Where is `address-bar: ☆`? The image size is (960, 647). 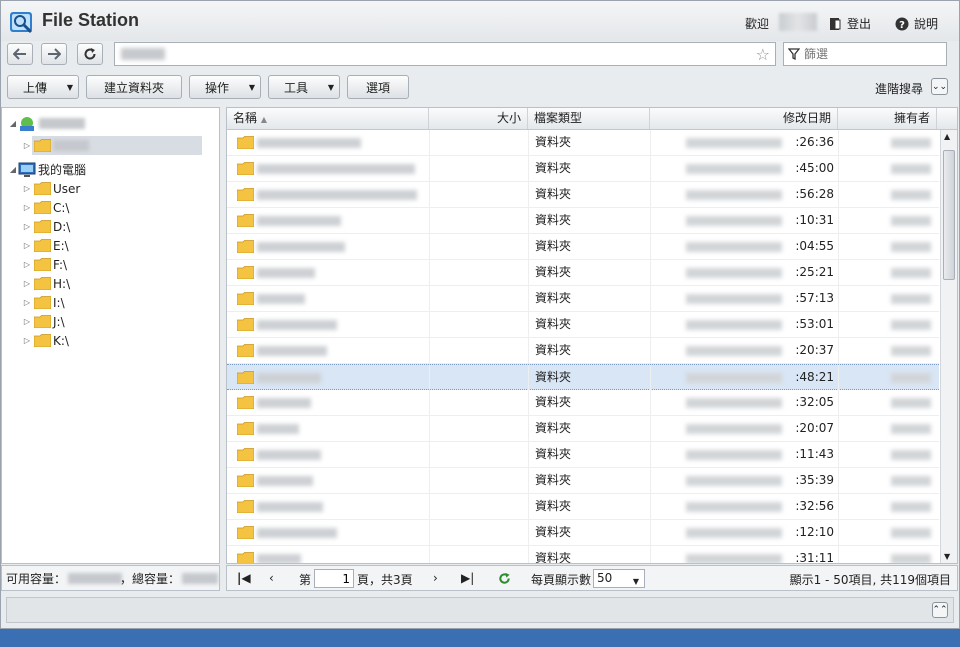 address-bar: ☆ is located at coordinates (445, 54).